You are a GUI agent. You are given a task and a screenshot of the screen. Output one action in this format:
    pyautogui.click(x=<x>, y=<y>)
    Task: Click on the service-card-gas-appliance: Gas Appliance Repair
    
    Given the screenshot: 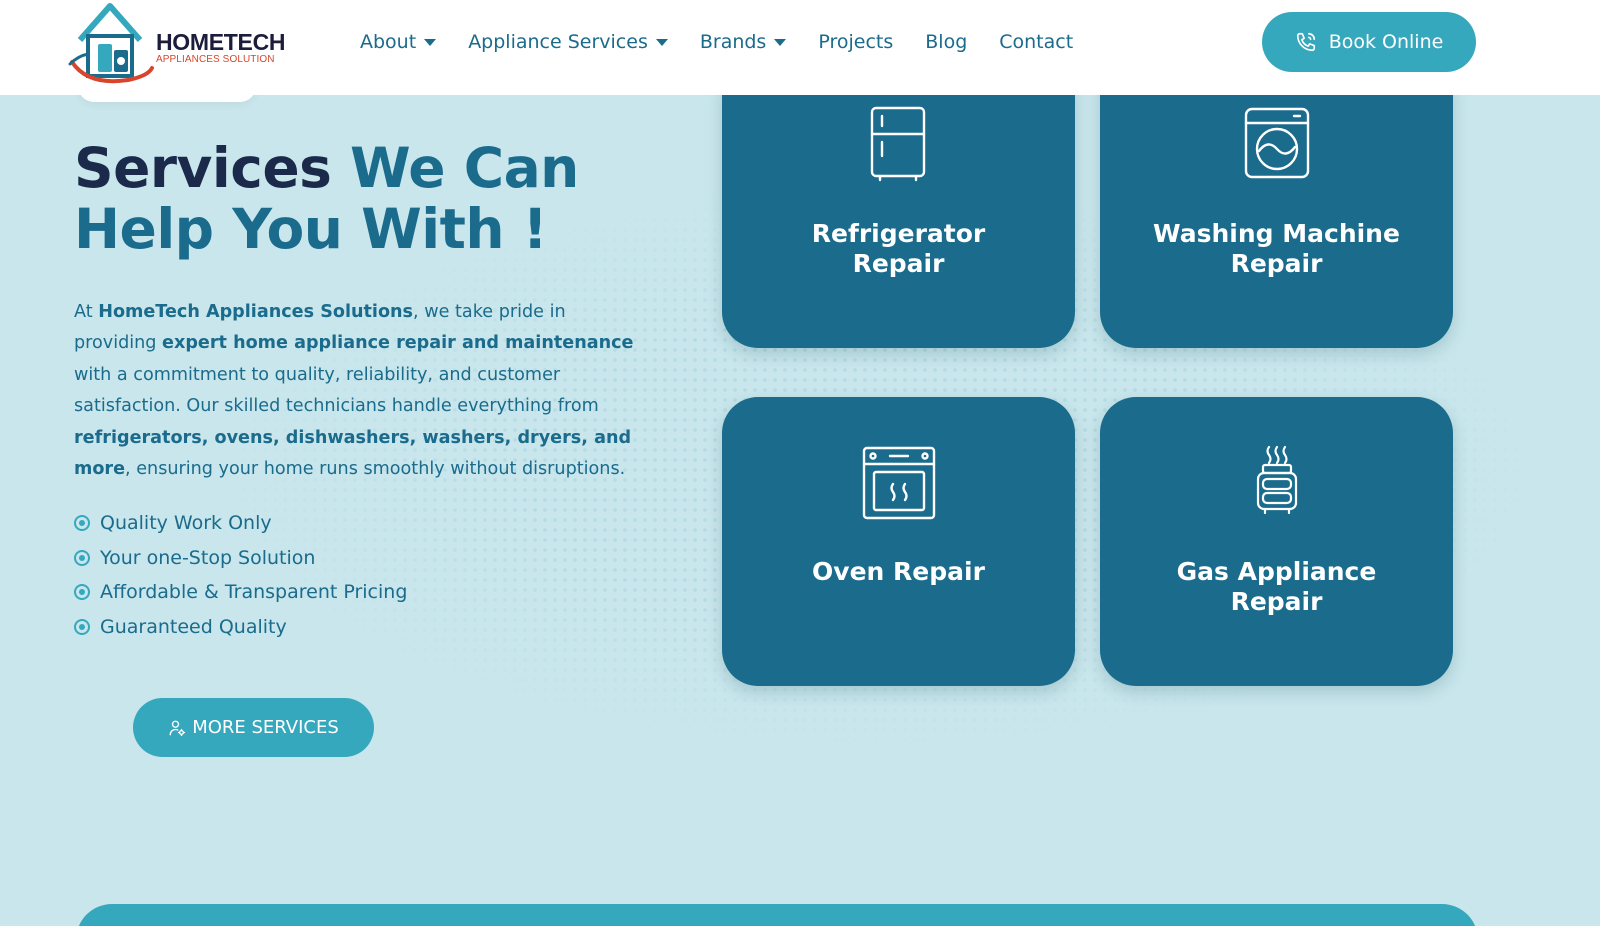 What is the action you would take?
    pyautogui.click(x=1276, y=541)
    